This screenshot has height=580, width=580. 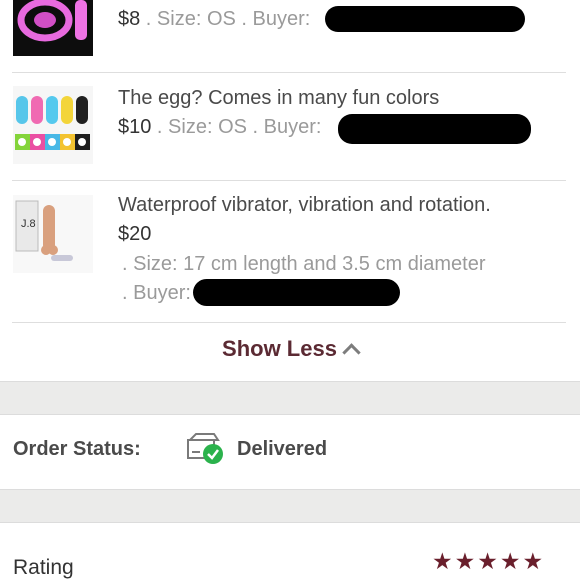 I want to click on item-title: The egg? Comes in many fun colors, so click(x=278, y=98).